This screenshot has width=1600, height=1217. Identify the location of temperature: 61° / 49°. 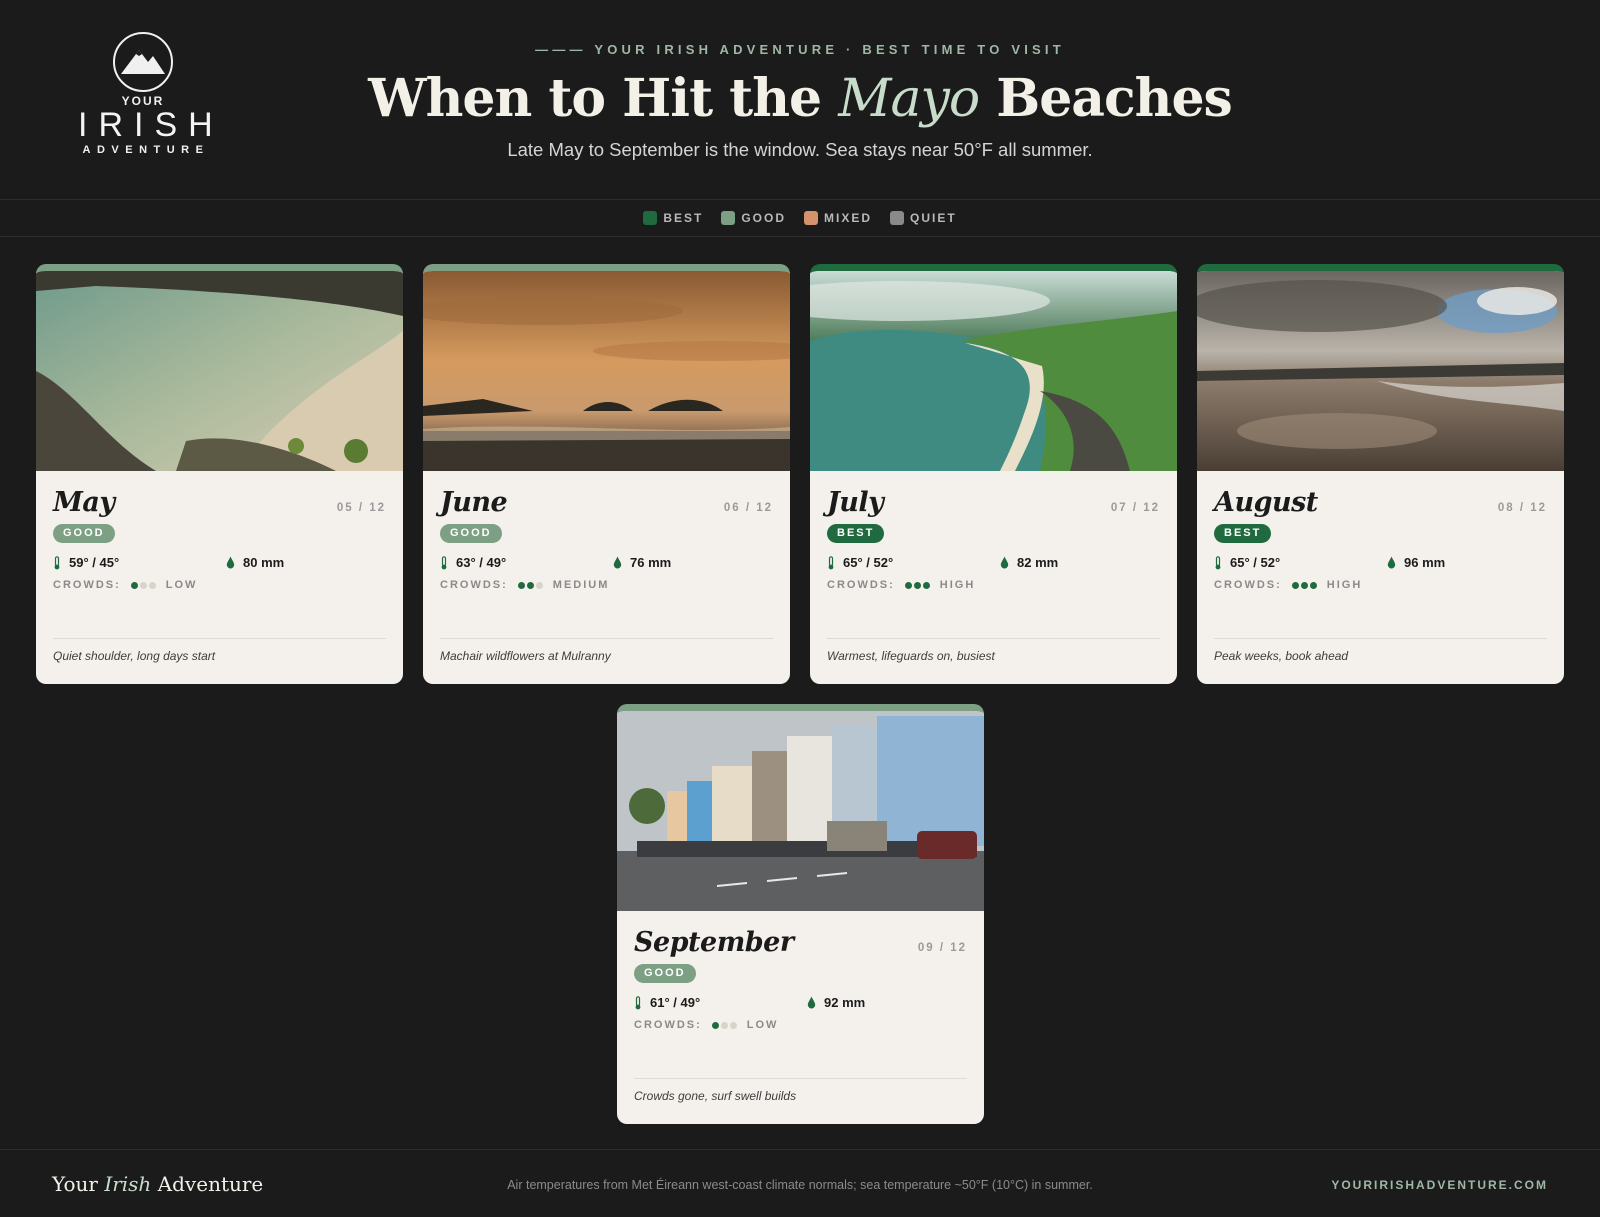
(667, 1002).